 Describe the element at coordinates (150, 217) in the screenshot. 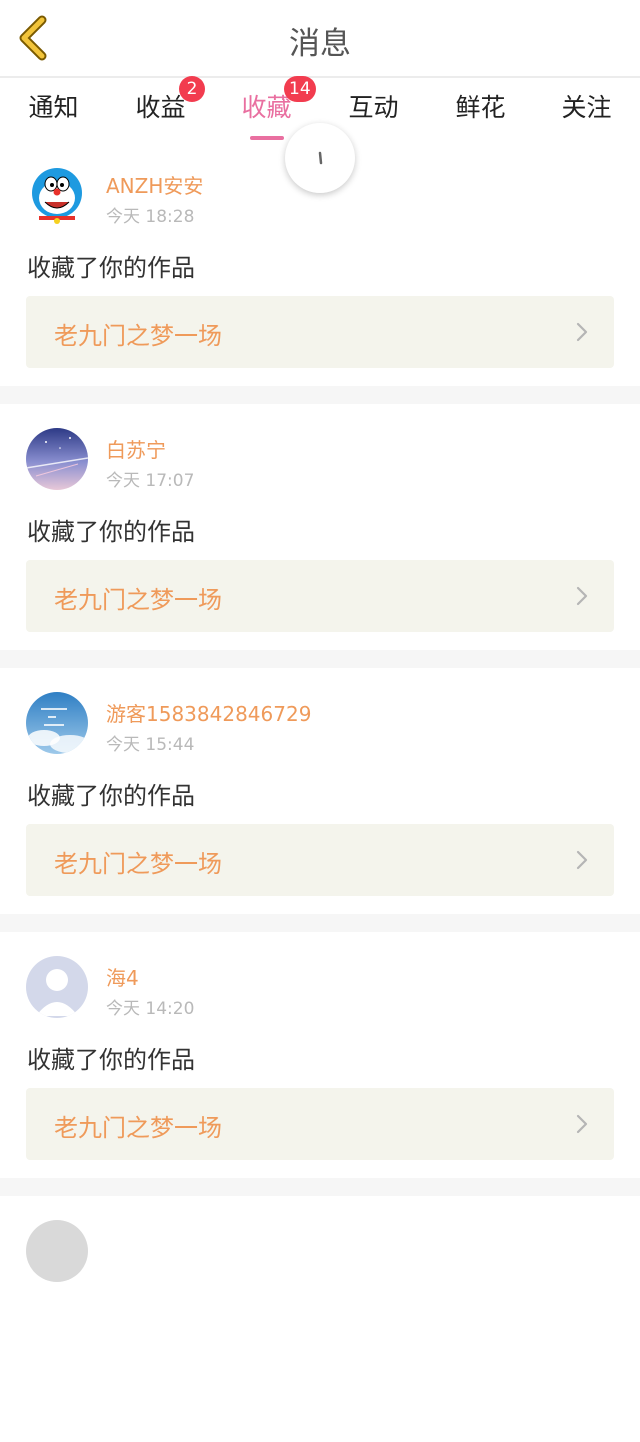

I see `timestamp: 今天 18:28` at that location.